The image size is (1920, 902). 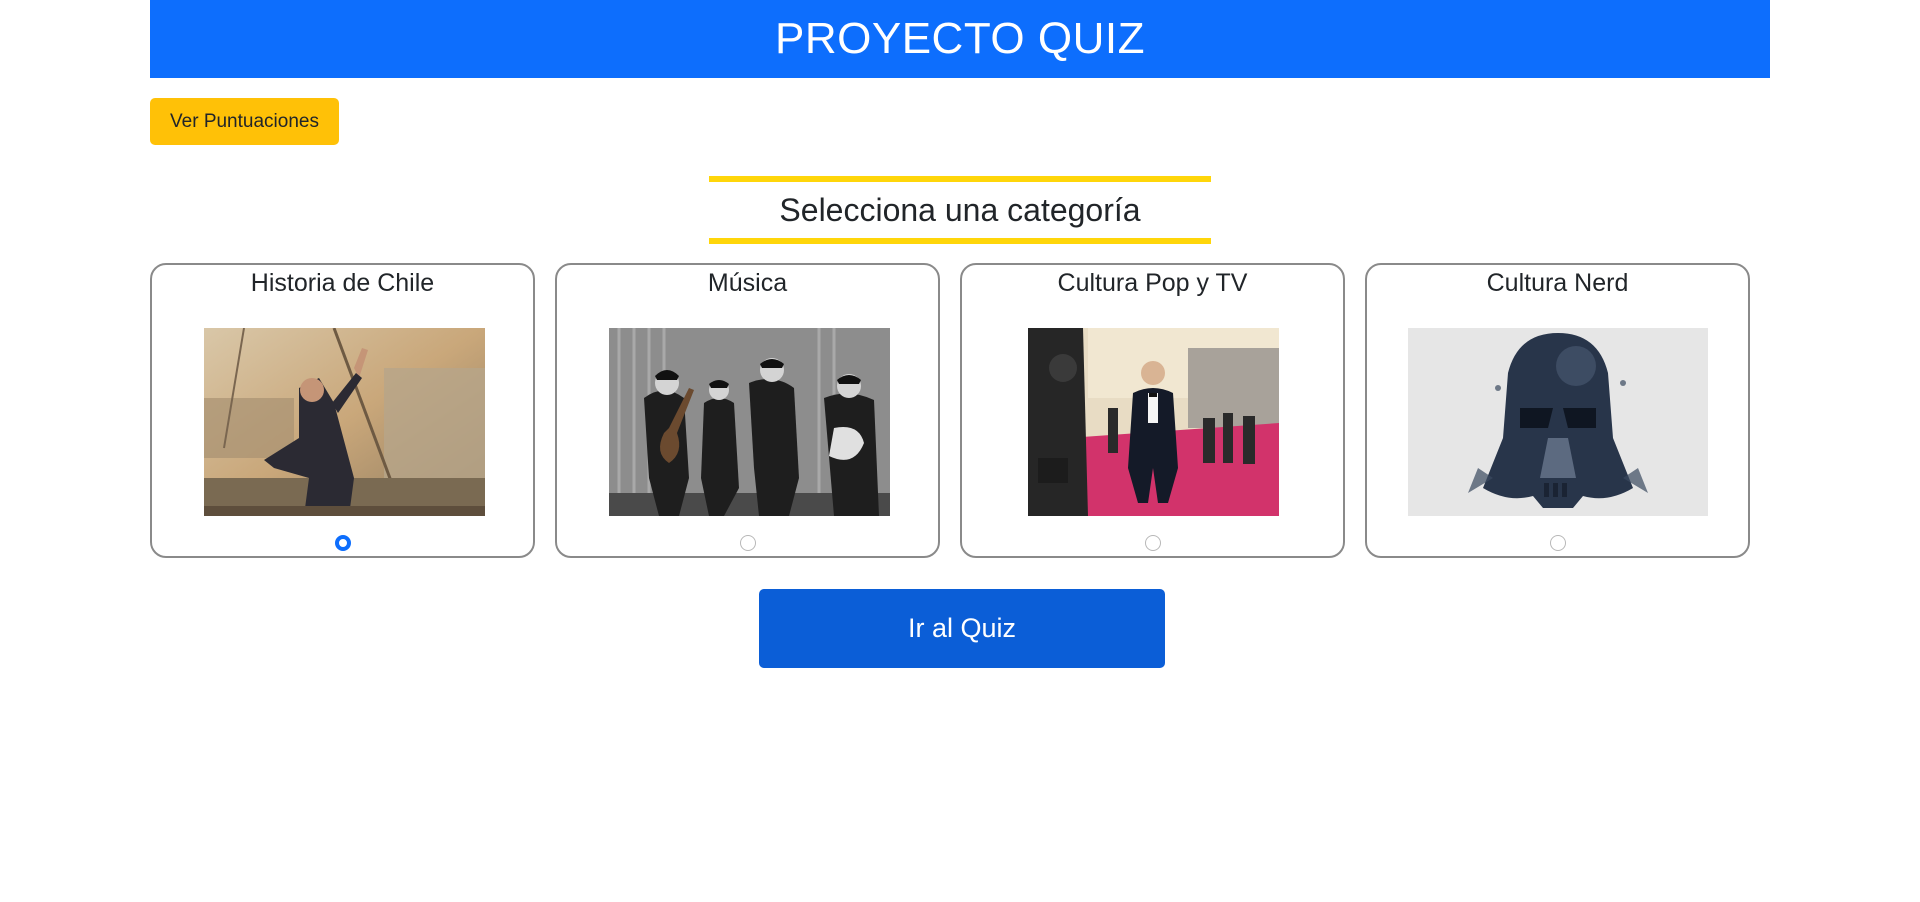 What do you see at coordinates (1557, 283) in the screenshot?
I see `category-title: Cultura Nerd` at bounding box center [1557, 283].